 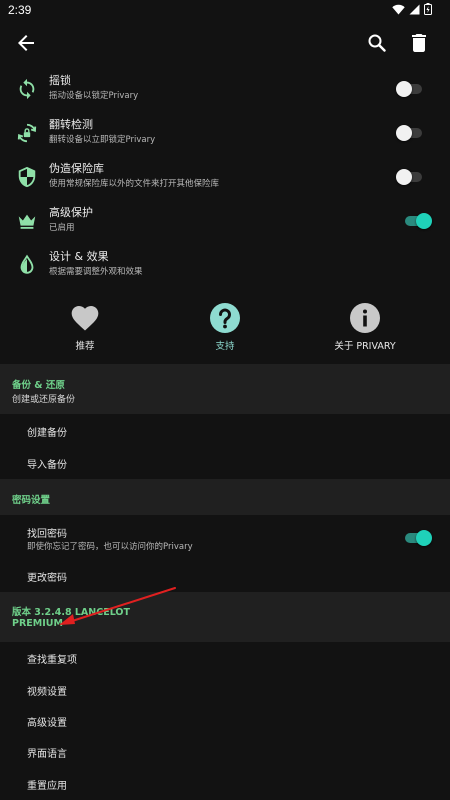 I want to click on trash-icon, so click(x=419, y=43).